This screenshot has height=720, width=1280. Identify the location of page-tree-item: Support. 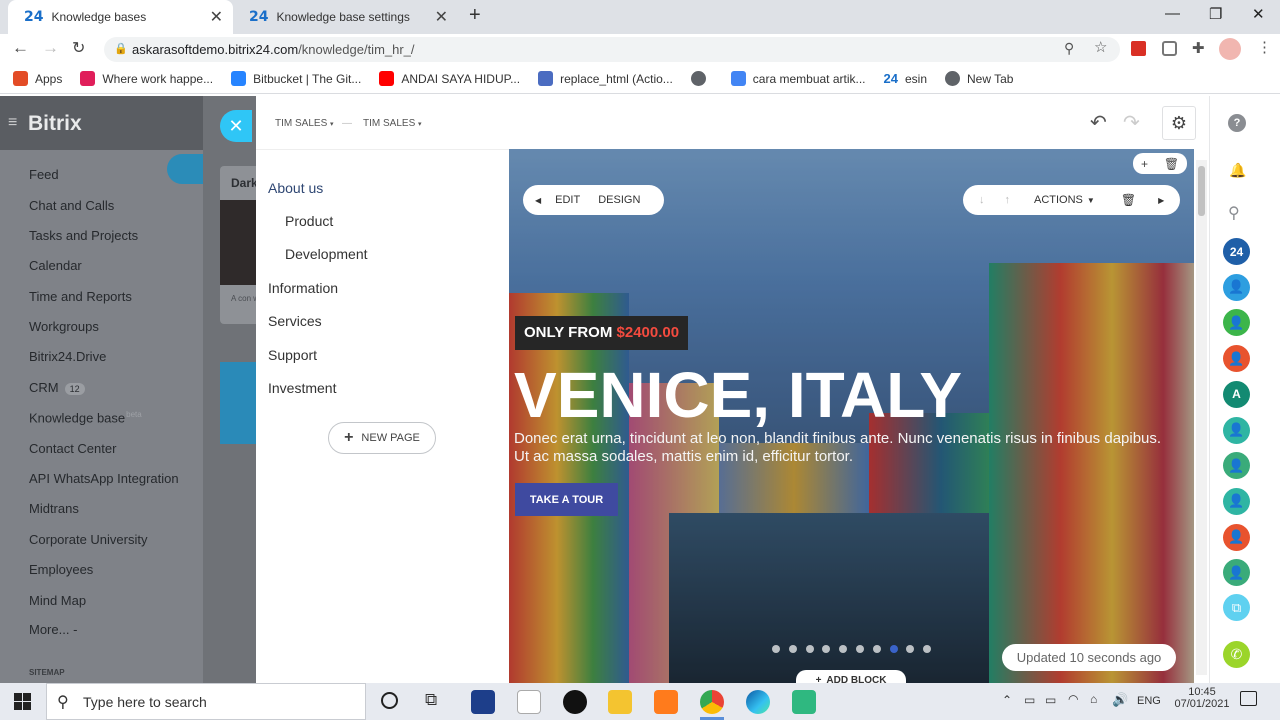
(292, 355).